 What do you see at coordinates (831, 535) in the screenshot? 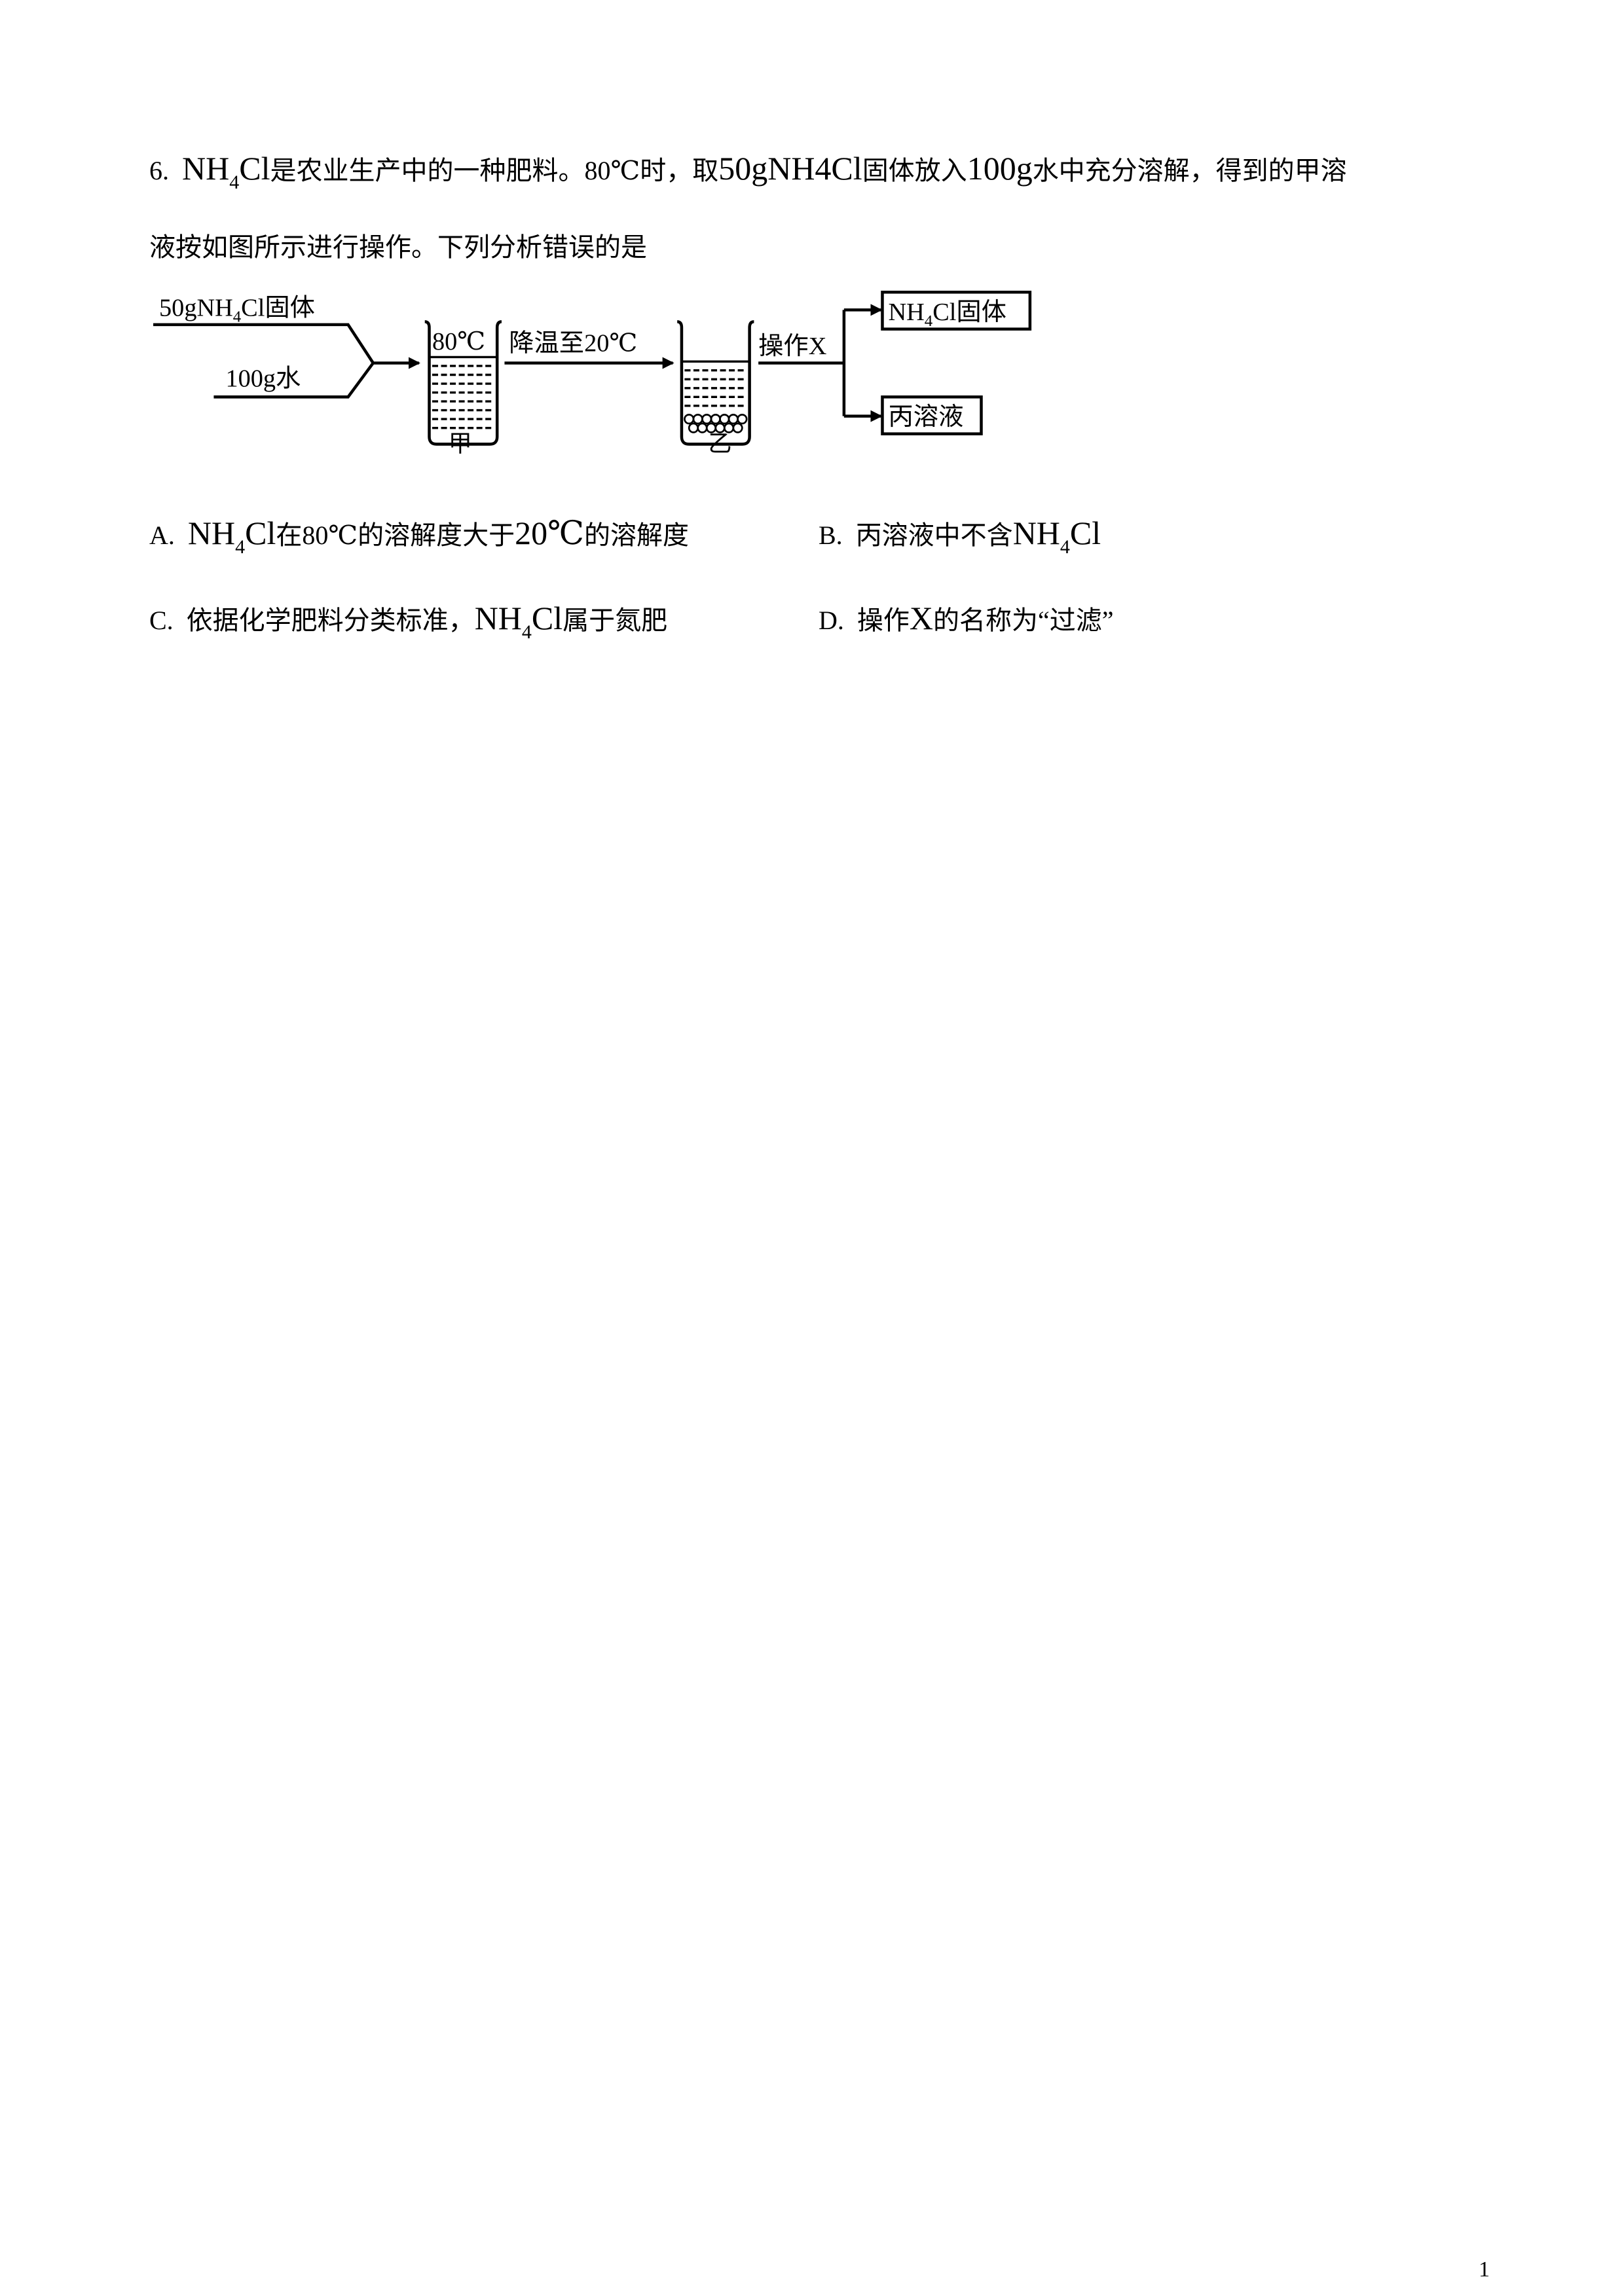
I see `option-letter: B.` at bounding box center [831, 535].